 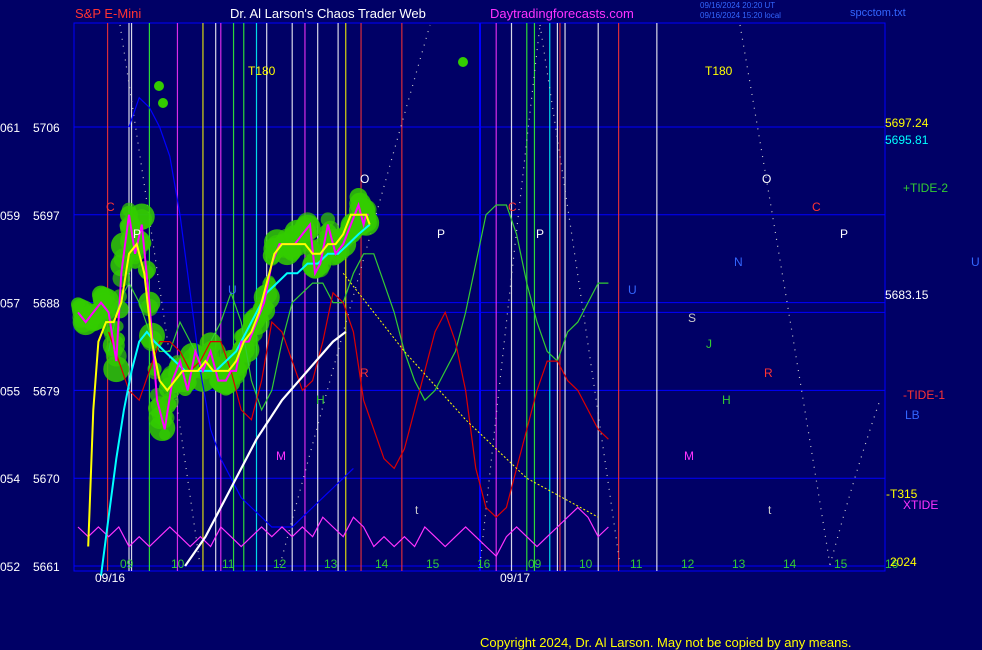 I want to click on chart-title: Dr. Al Larson's Chaos Trader Web, so click(x=328, y=13).